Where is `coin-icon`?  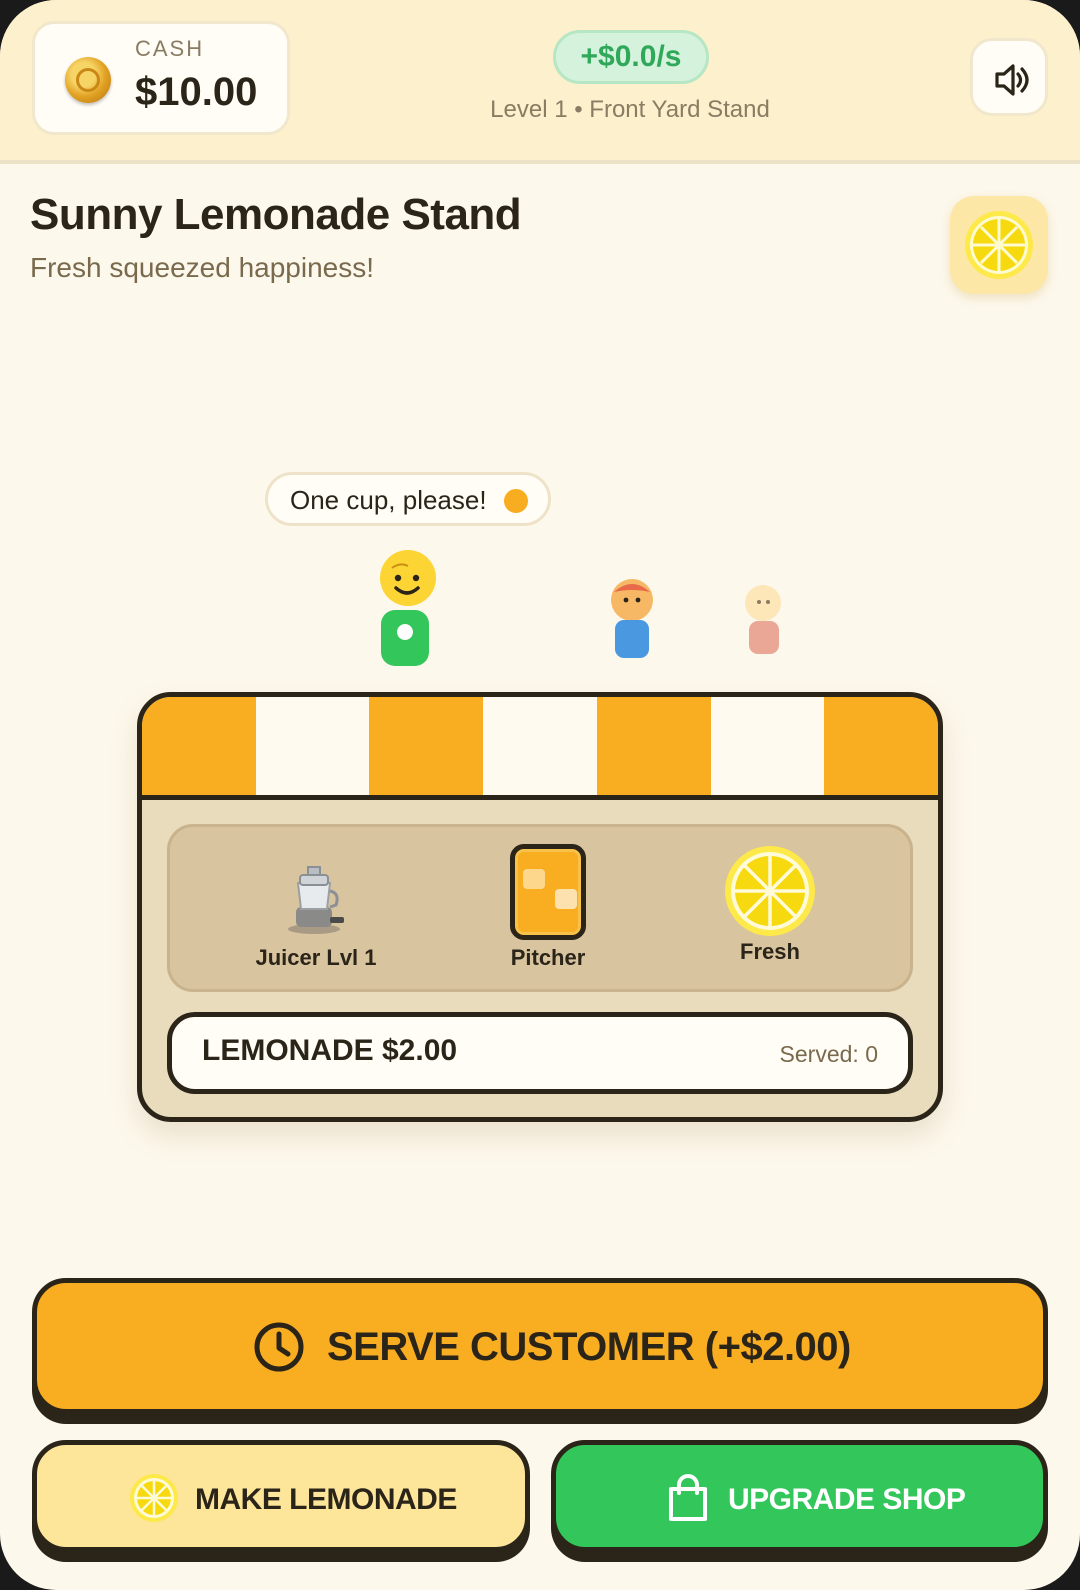
coin-icon is located at coordinates (88, 80).